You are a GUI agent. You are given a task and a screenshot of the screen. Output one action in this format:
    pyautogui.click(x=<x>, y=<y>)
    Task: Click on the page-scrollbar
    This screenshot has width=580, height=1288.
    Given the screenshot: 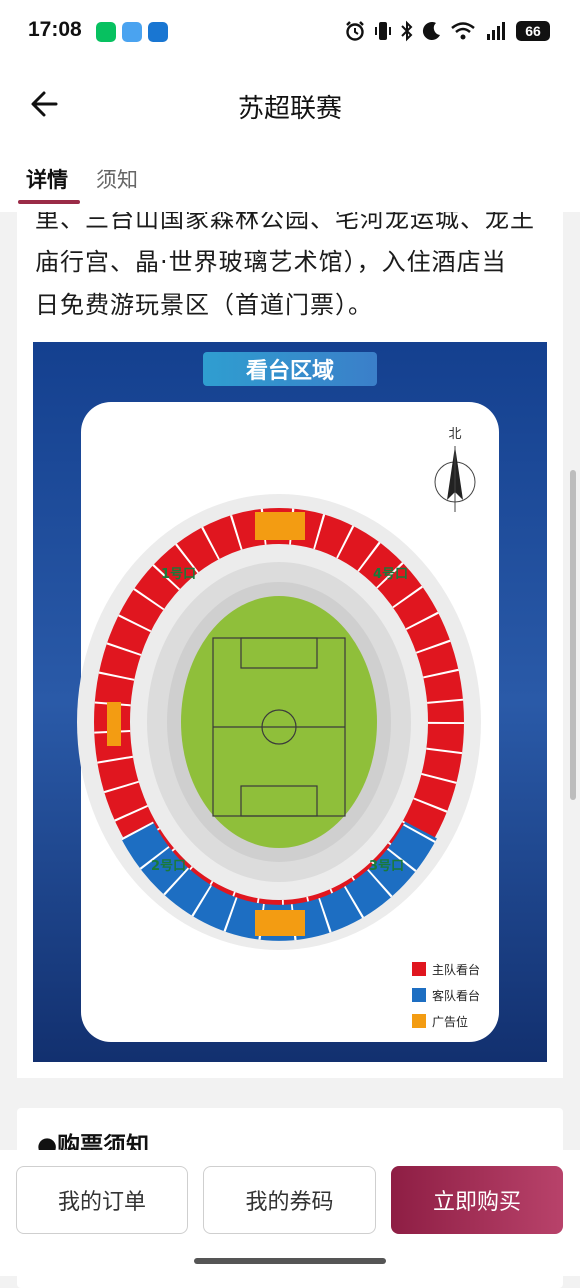 What is the action you would take?
    pyautogui.click(x=573, y=635)
    